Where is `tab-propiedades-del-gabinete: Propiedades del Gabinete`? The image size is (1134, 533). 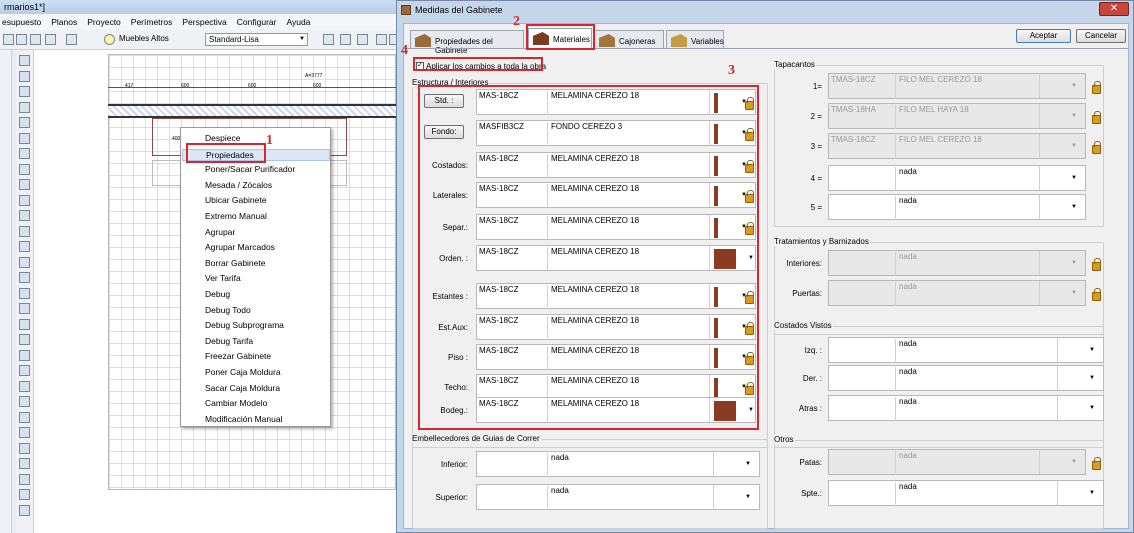 tab-propiedades-del-gabinete: Propiedades del Gabinete is located at coordinates (467, 42).